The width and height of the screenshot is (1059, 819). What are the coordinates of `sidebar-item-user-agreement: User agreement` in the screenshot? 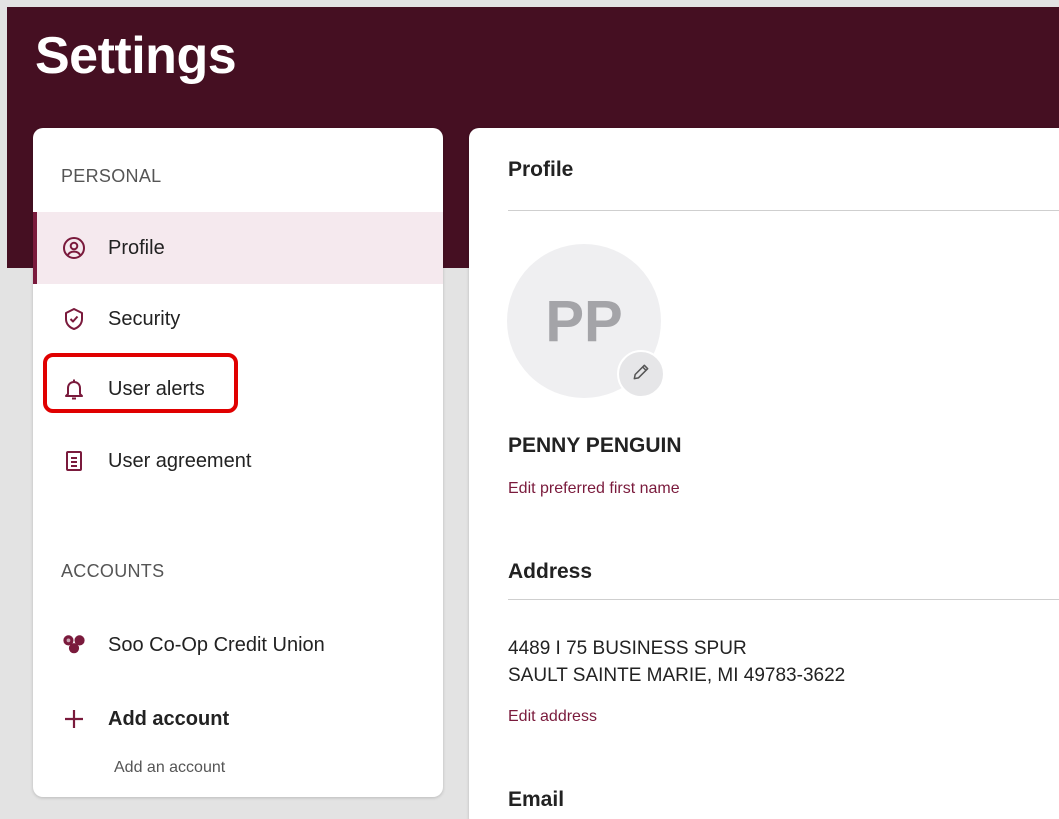 It's located at (238, 461).